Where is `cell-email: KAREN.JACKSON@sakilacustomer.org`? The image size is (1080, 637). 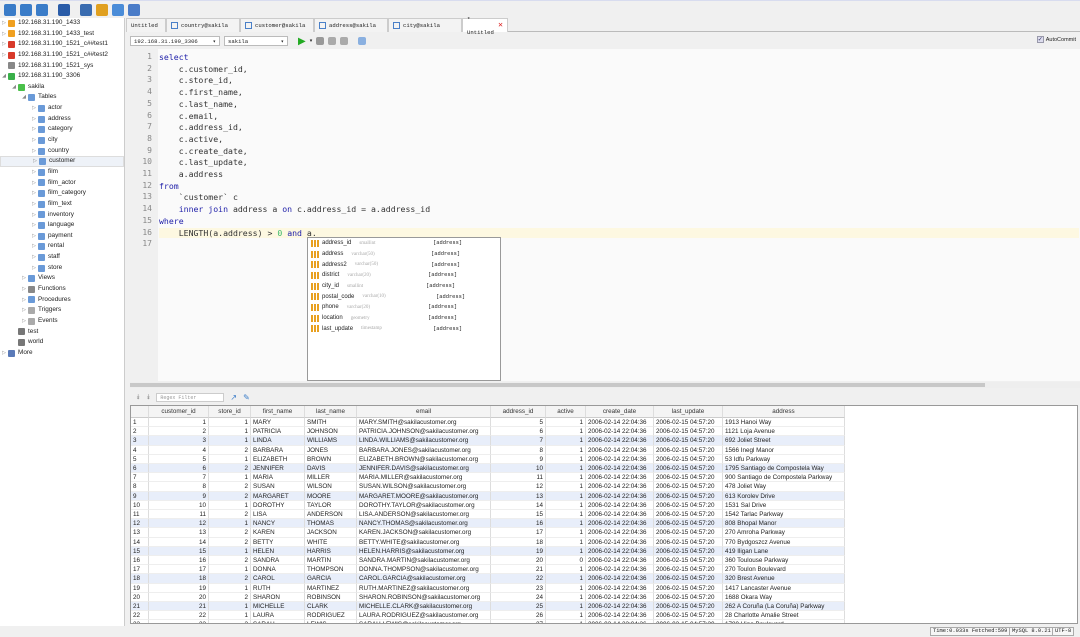 cell-email: KAREN.JACKSON@sakilacustomer.org is located at coordinates (424, 533).